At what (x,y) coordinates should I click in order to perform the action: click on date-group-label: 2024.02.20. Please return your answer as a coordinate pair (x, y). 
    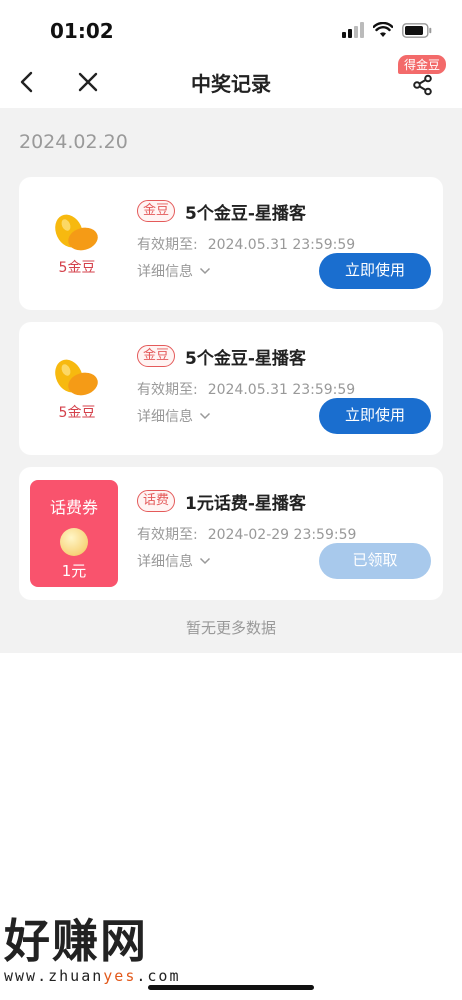
    Looking at the image, I should click on (73, 142).